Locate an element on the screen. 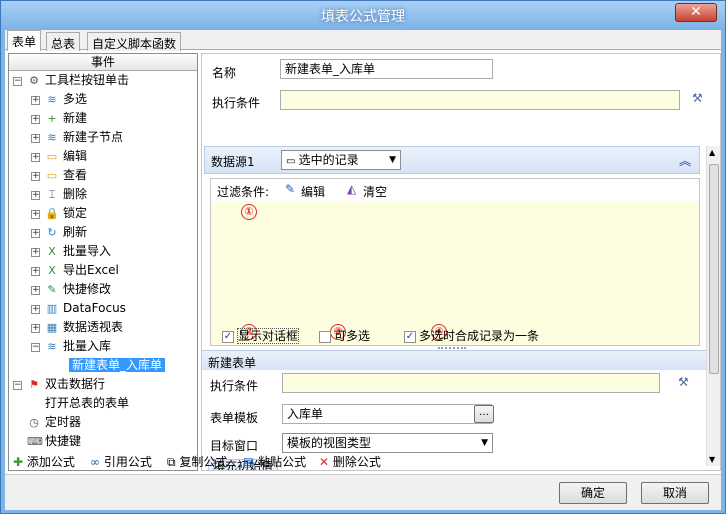  magic-wand-icon-2: ⚒ is located at coordinates (683, 382).